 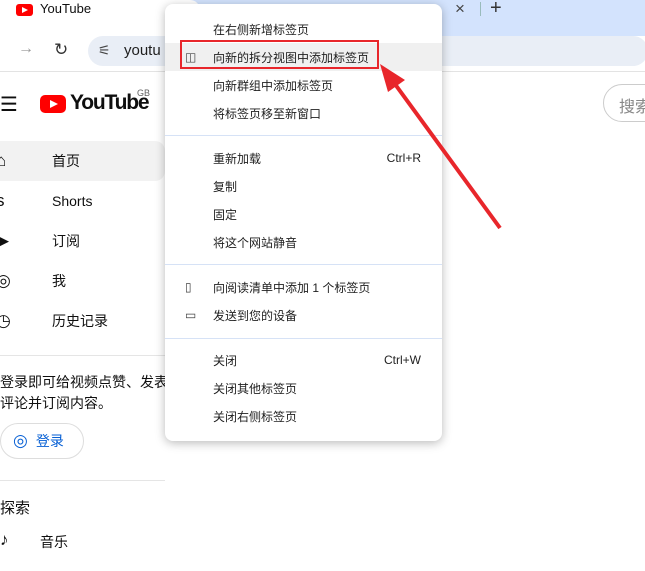 I want to click on annotation-arrow, so click(x=441, y=147).